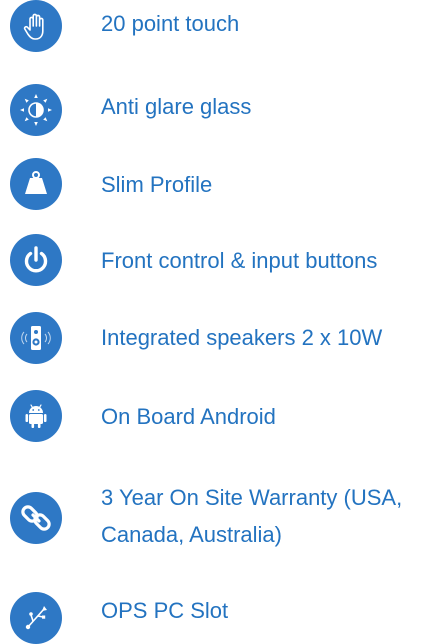 The width and height of the screenshot is (435, 644). What do you see at coordinates (36, 110) in the screenshot?
I see `sun-icon` at bounding box center [36, 110].